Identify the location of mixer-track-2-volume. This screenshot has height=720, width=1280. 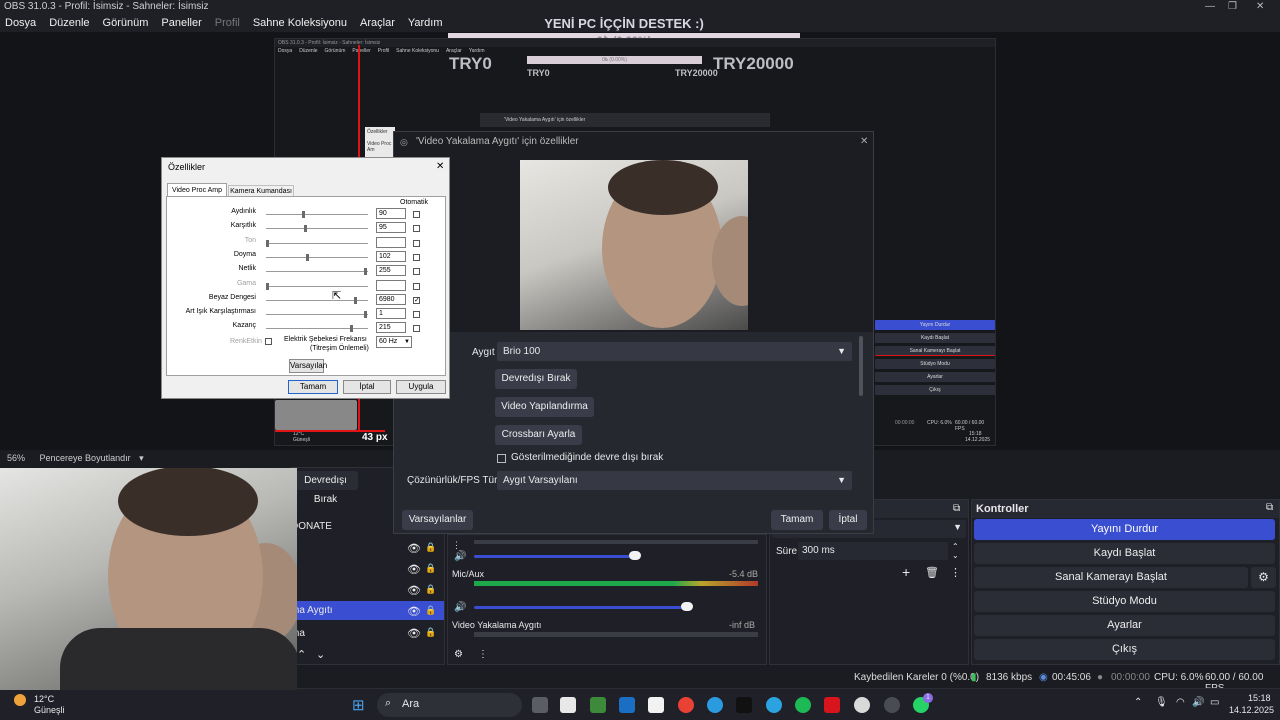
(581, 607).